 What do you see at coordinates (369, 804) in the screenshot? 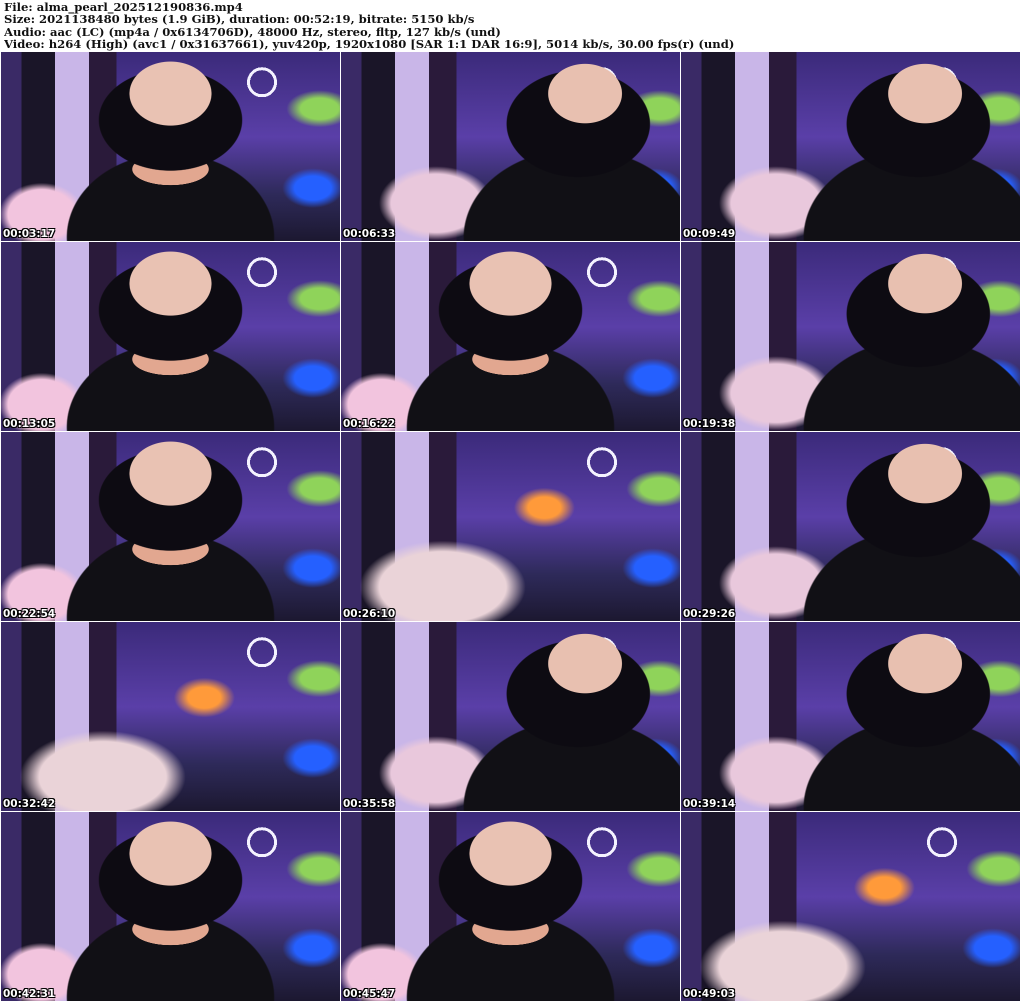
I see `frame-timestamp: 00:35:58` at bounding box center [369, 804].